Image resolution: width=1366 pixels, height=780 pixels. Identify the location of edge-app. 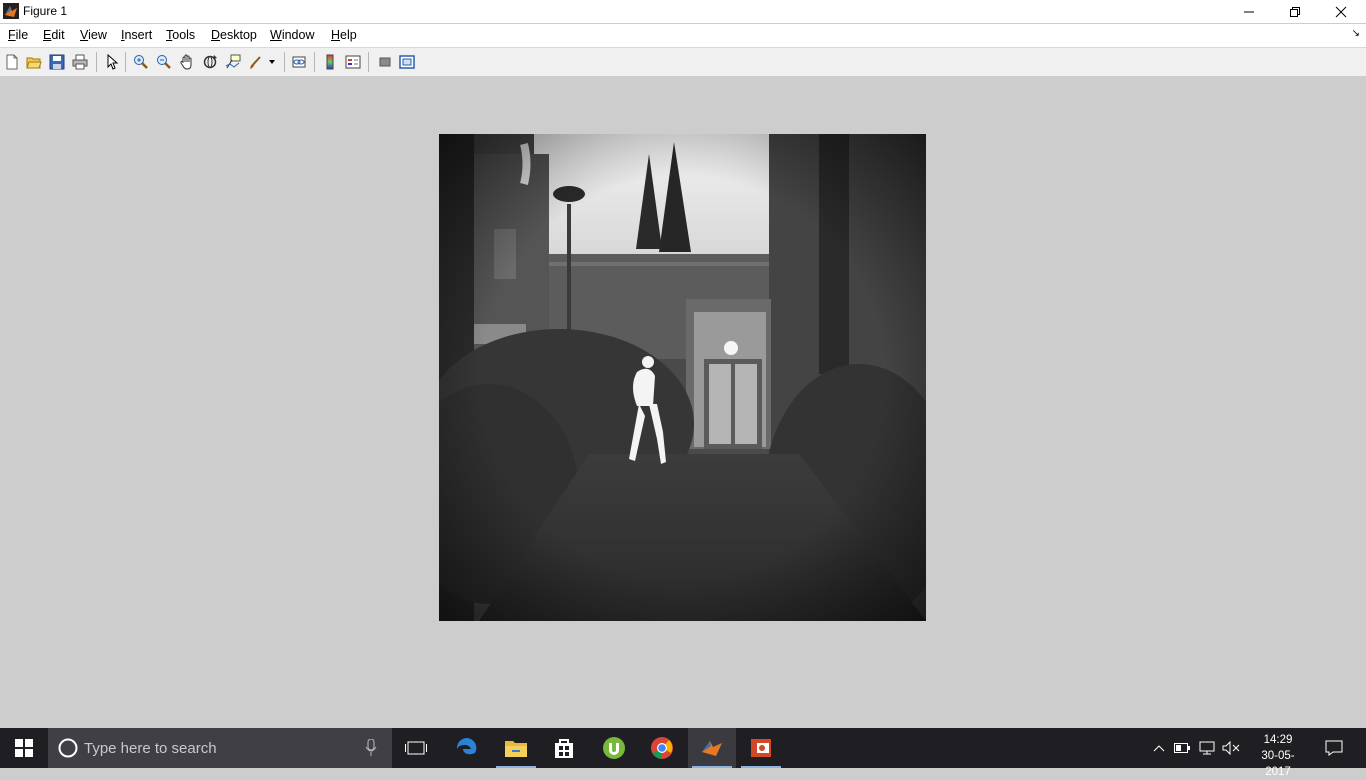
(467, 748).